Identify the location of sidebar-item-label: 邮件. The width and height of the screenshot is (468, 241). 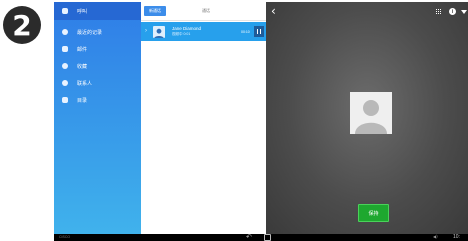
(82, 49).